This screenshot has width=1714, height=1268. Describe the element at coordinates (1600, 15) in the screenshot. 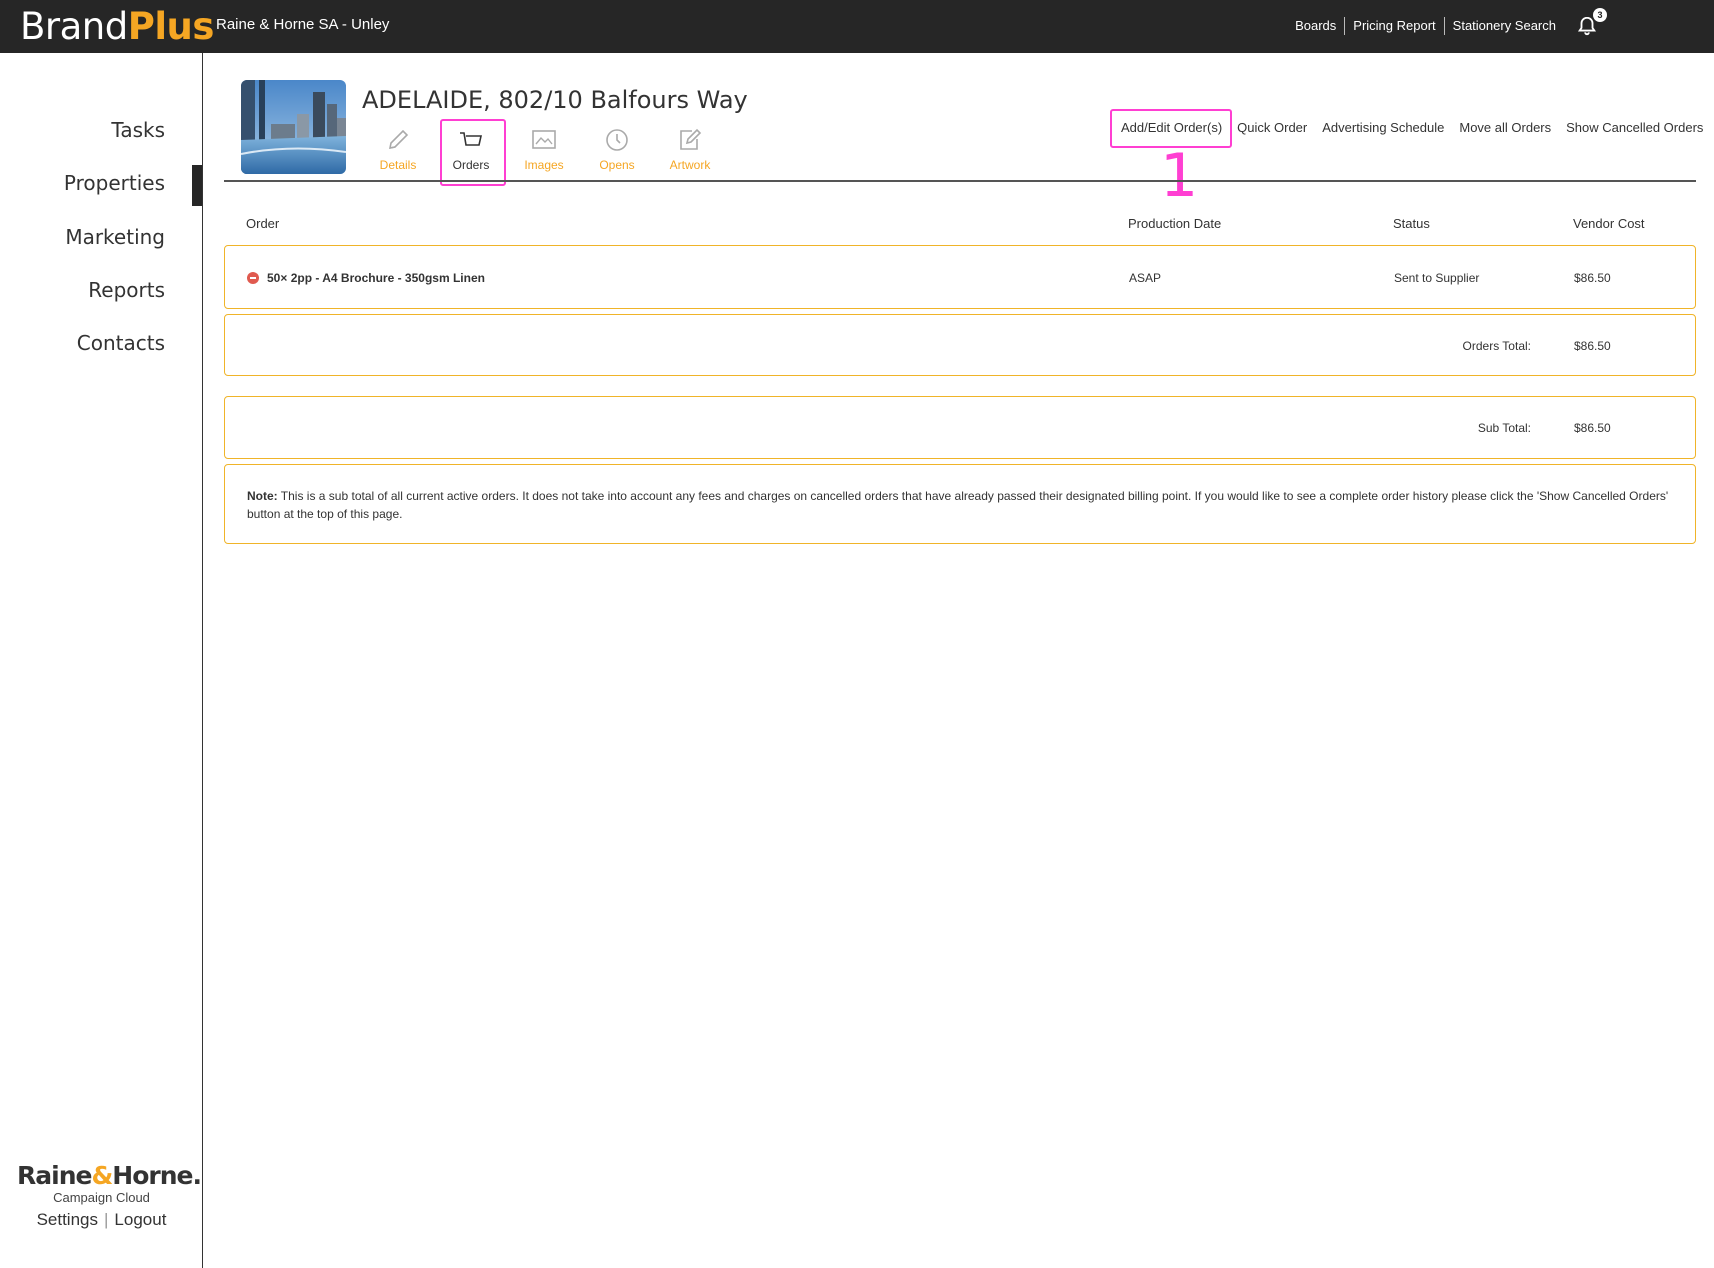

I see `notification-badge: 3` at that location.